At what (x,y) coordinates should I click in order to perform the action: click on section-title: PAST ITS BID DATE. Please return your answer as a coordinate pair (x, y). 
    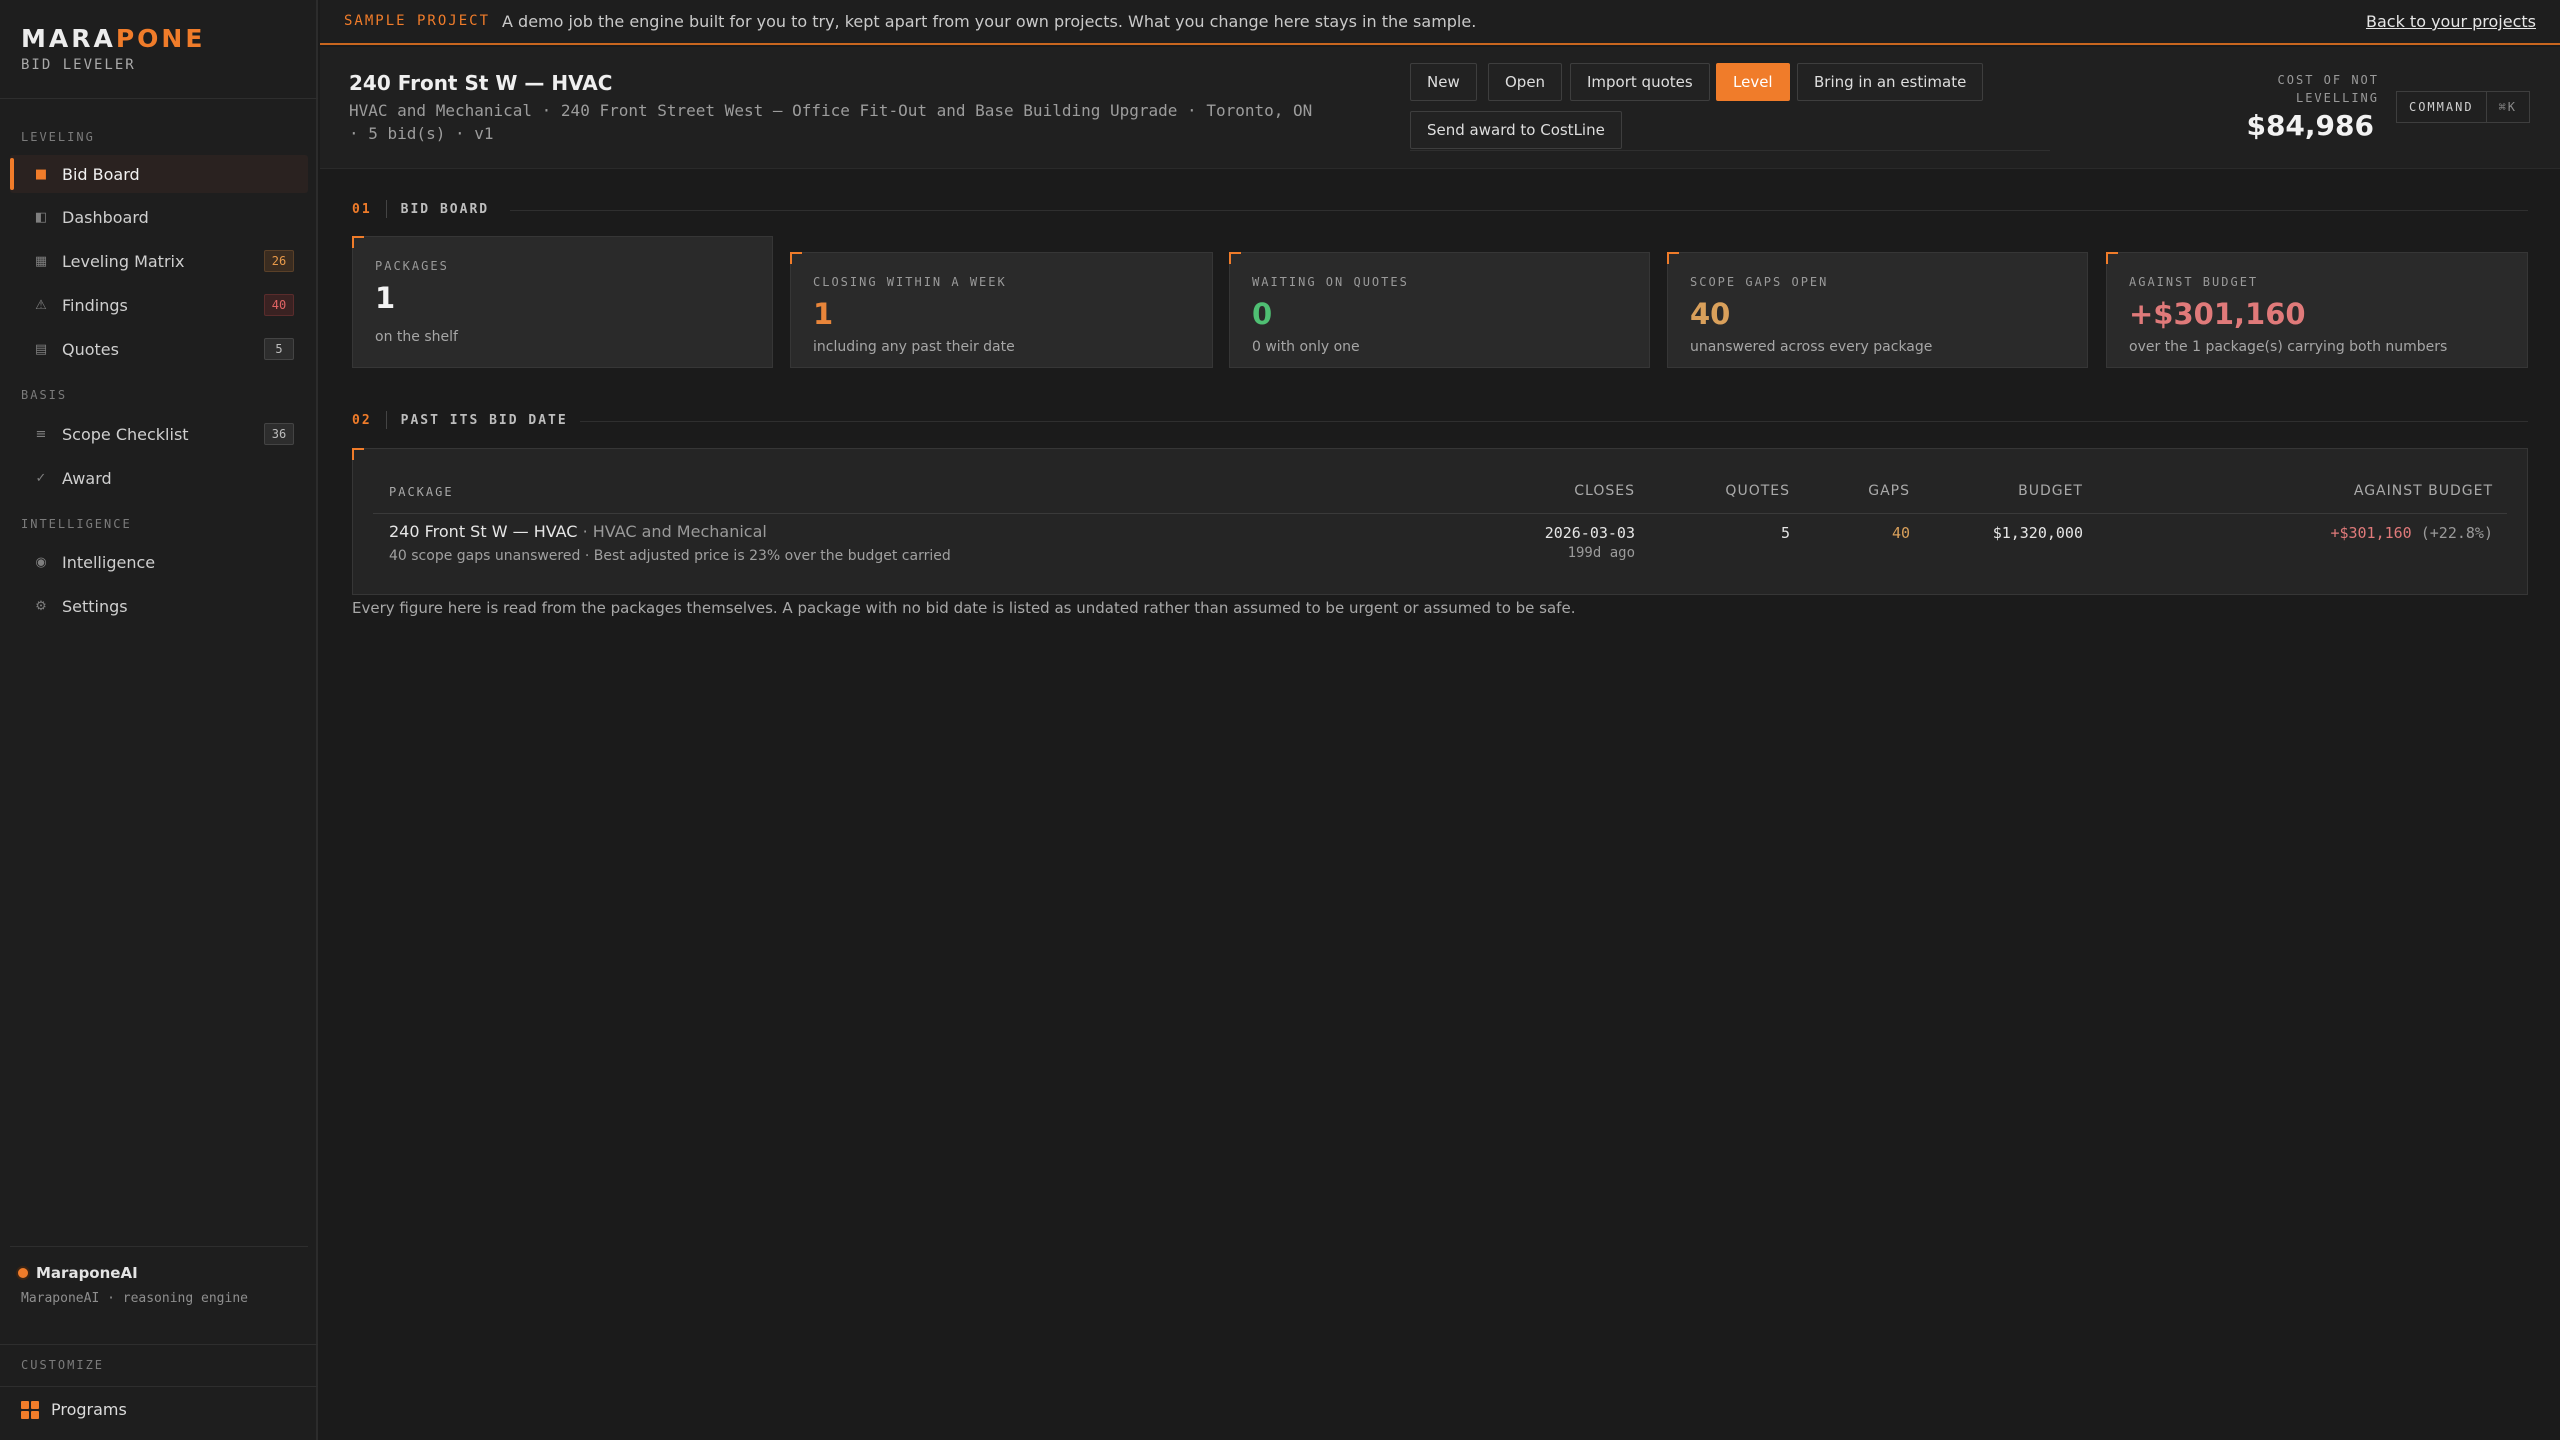
    Looking at the image, I should click on (484, 420).